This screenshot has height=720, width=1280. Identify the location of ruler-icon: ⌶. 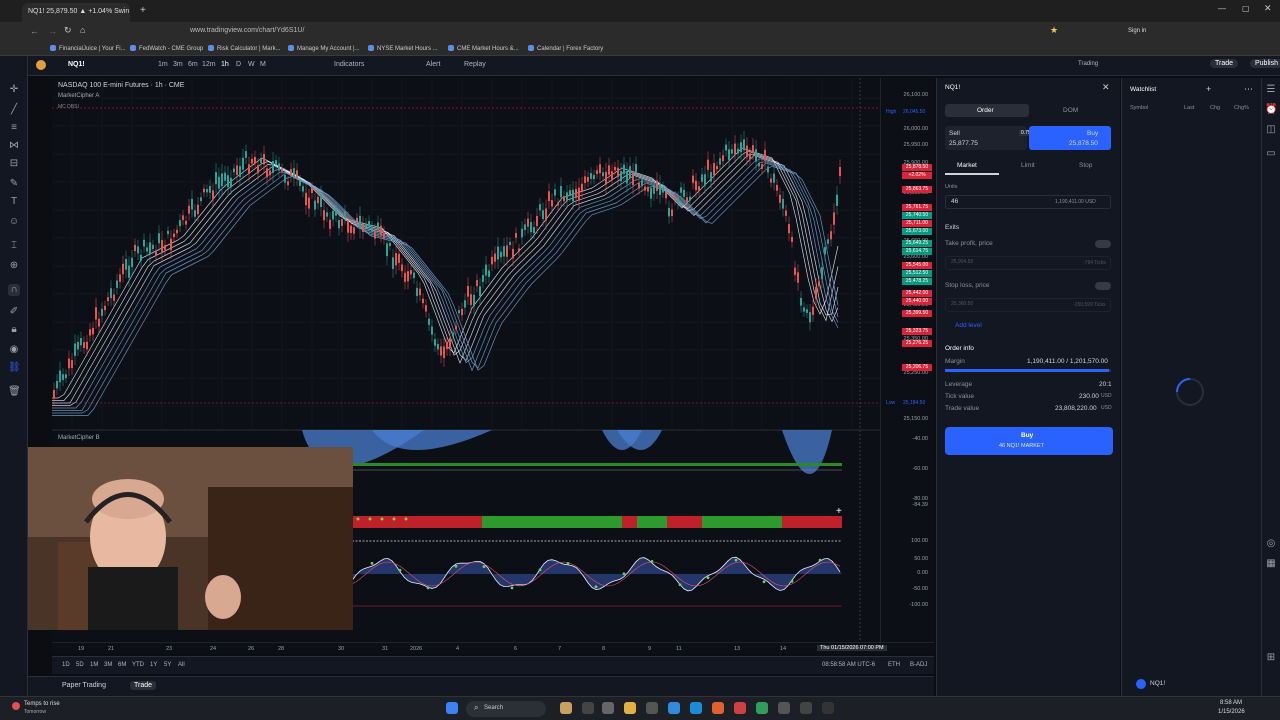
(14, 246).